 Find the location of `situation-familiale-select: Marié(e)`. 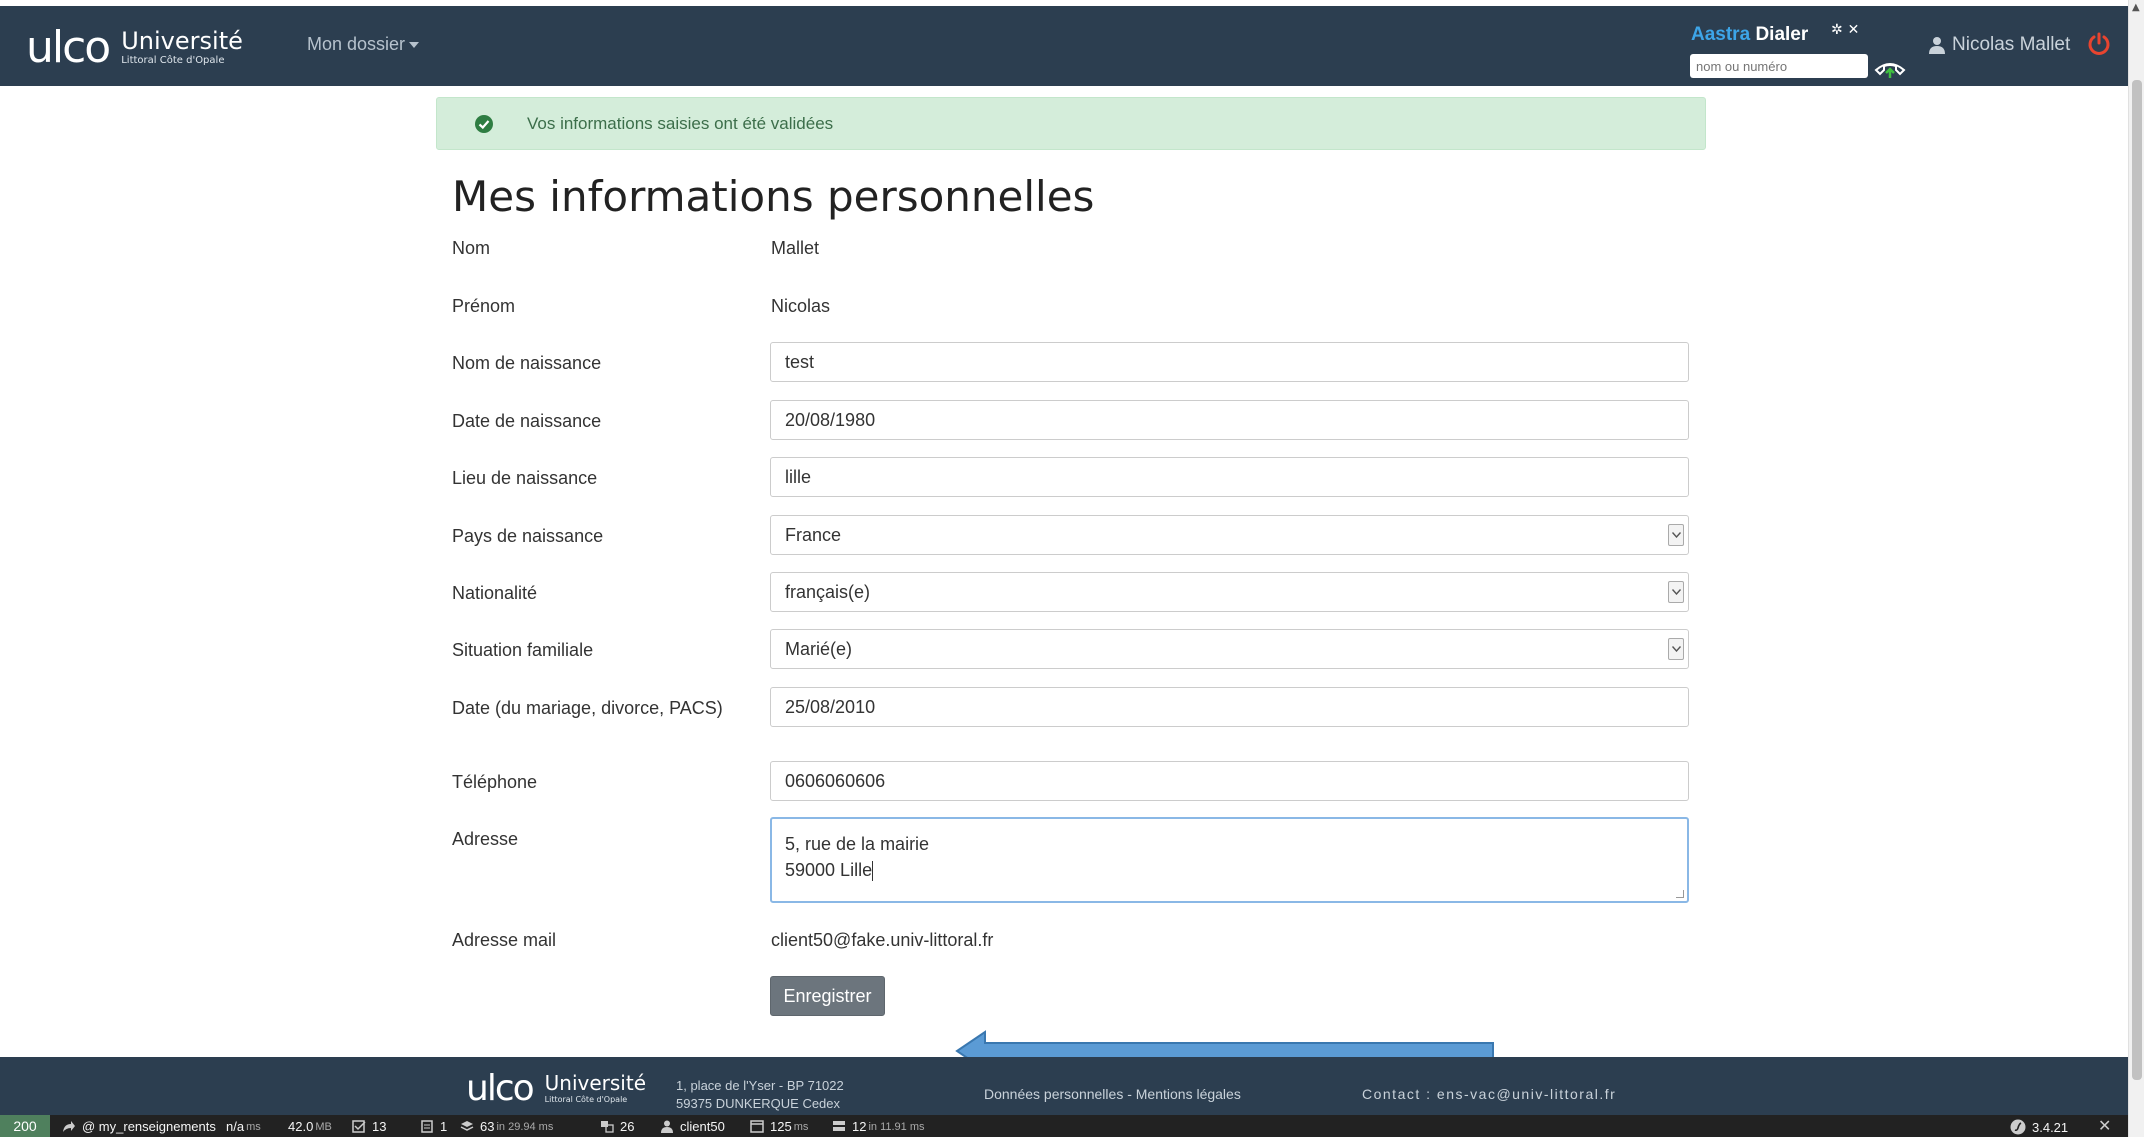

situation-familiale-select: Marié(e) is located at coordinates (1229, 649).